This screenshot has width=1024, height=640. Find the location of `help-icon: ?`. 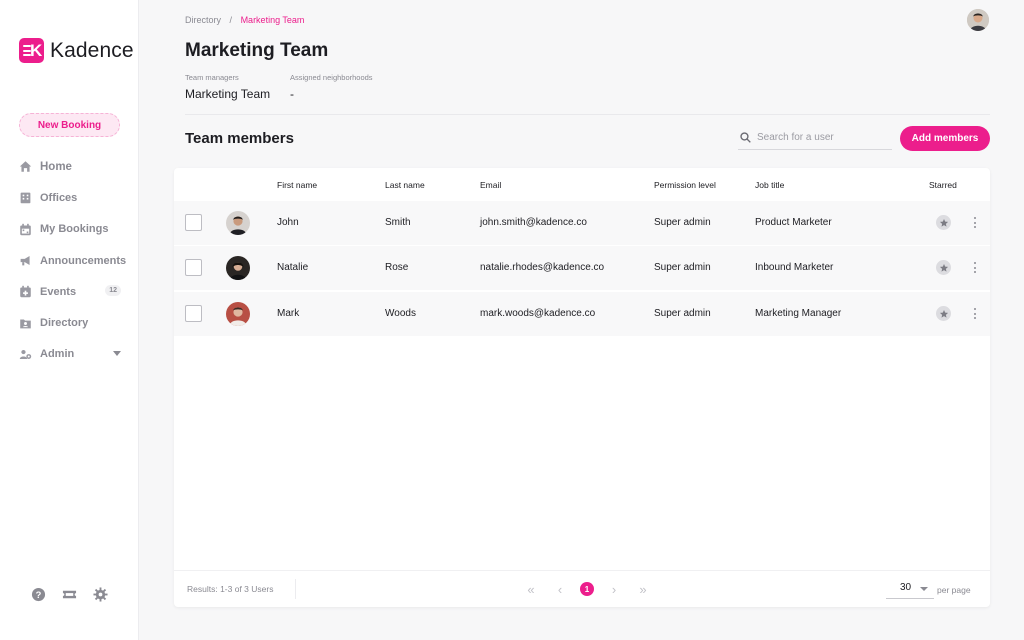

help-icon: ? is located at coordinates (38, 594).